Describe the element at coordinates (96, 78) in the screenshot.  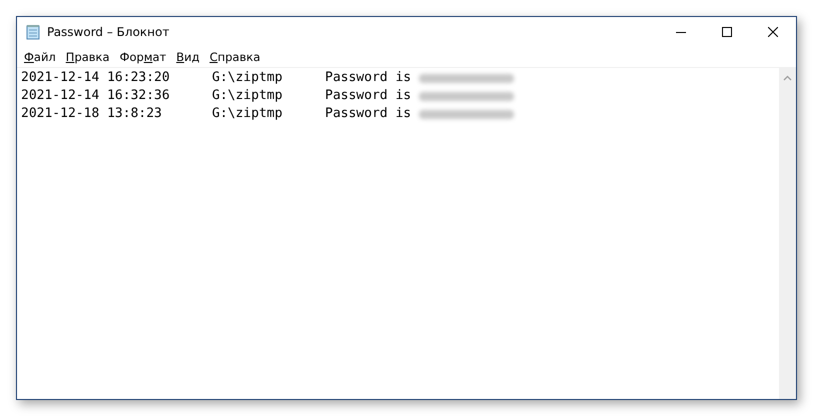
I see `log-date: 2021-12-14 16:23:20` at that location.